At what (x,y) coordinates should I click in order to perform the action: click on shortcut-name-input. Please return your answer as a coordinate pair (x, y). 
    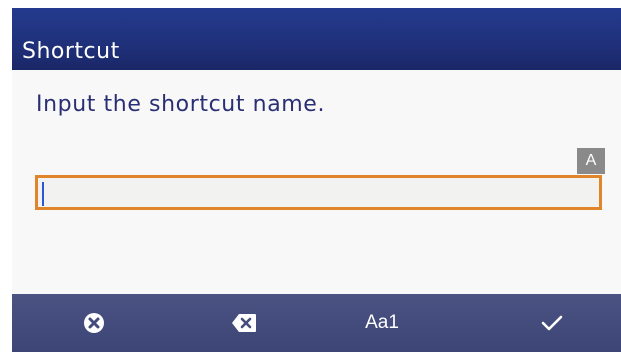
    Looking at the image, I should click on (318, 192).